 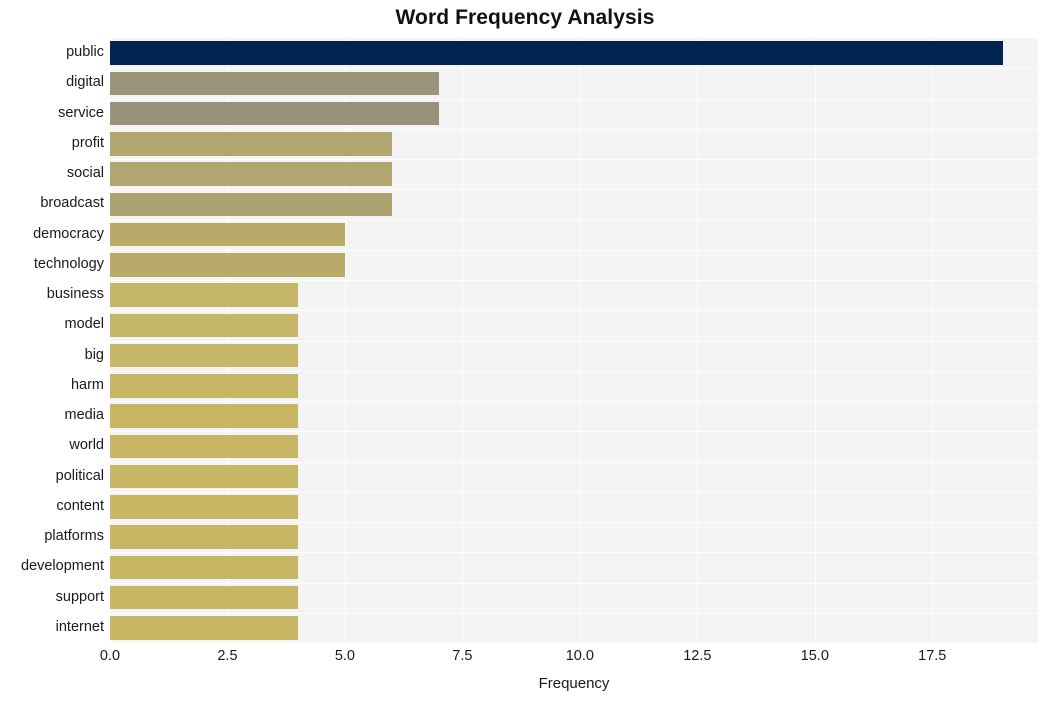 I want to click on y-axis-tick-label: profit, so click(x=87, y=142).